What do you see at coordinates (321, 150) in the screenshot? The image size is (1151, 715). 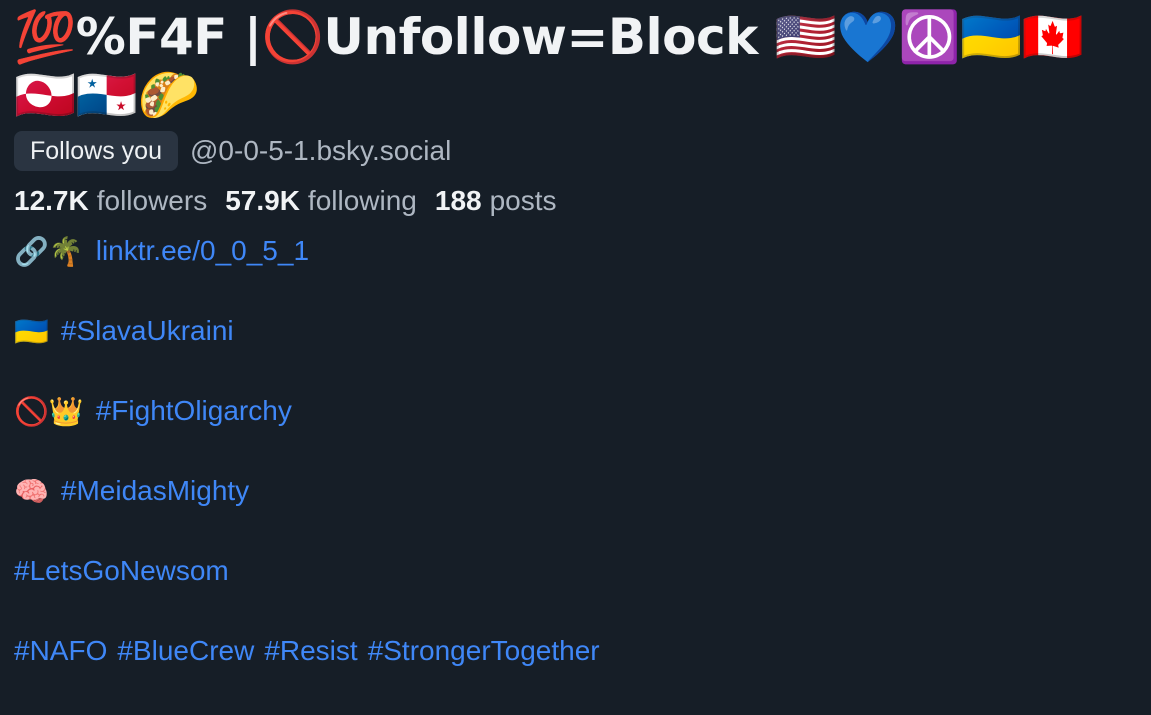 I see `profile-handle: @0-0-5-1.bsky.social` at bounding box center [321, 150].